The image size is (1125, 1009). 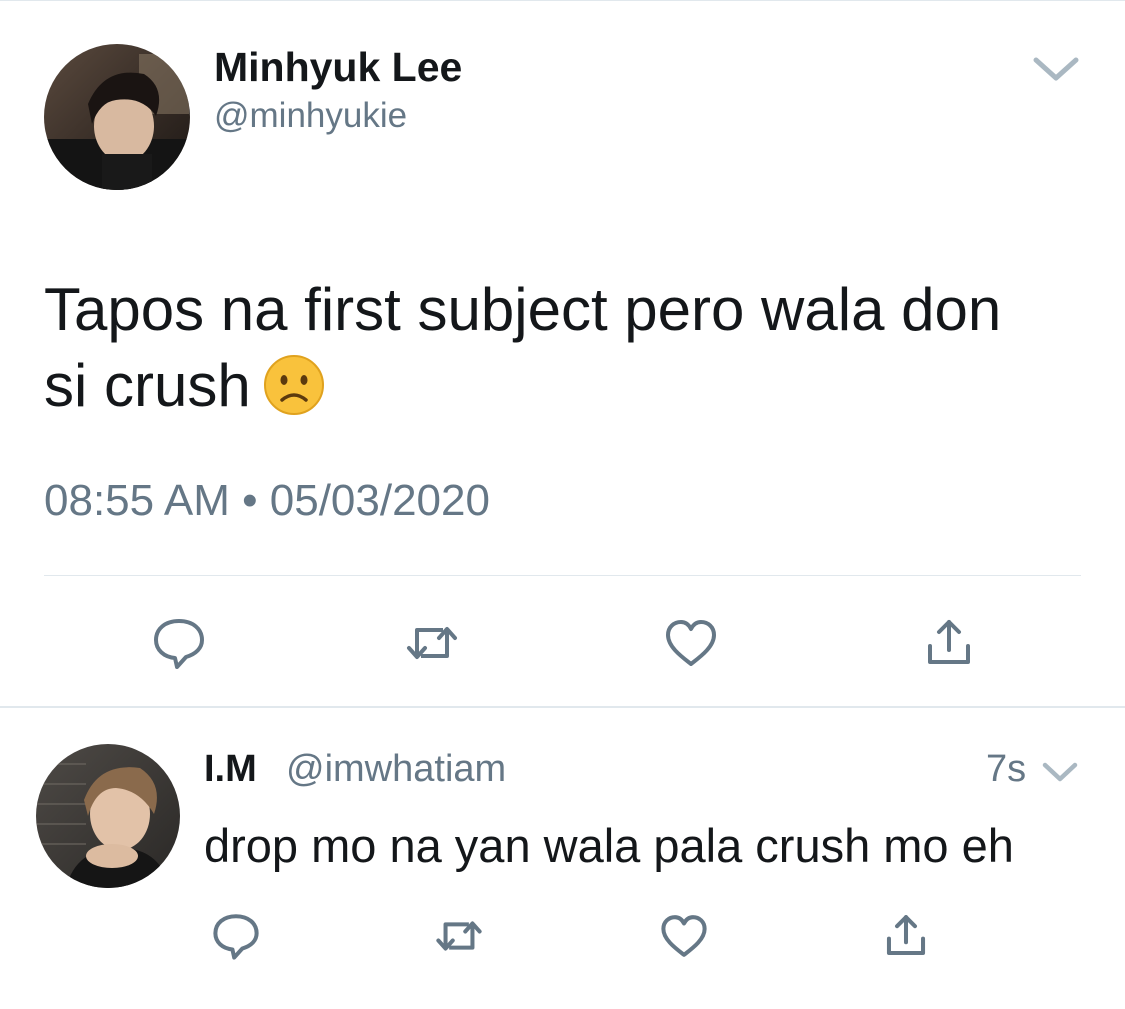 What do you see at coordinates (562, 707) in the screenshot?
I see `section-separator` at bounding box center [562, 707].